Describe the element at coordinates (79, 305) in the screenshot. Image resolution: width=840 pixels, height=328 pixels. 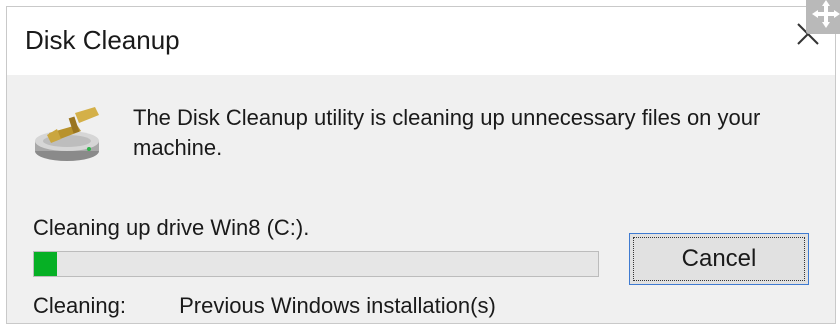
I see `cleaning-label: Cleaning:` at that location.